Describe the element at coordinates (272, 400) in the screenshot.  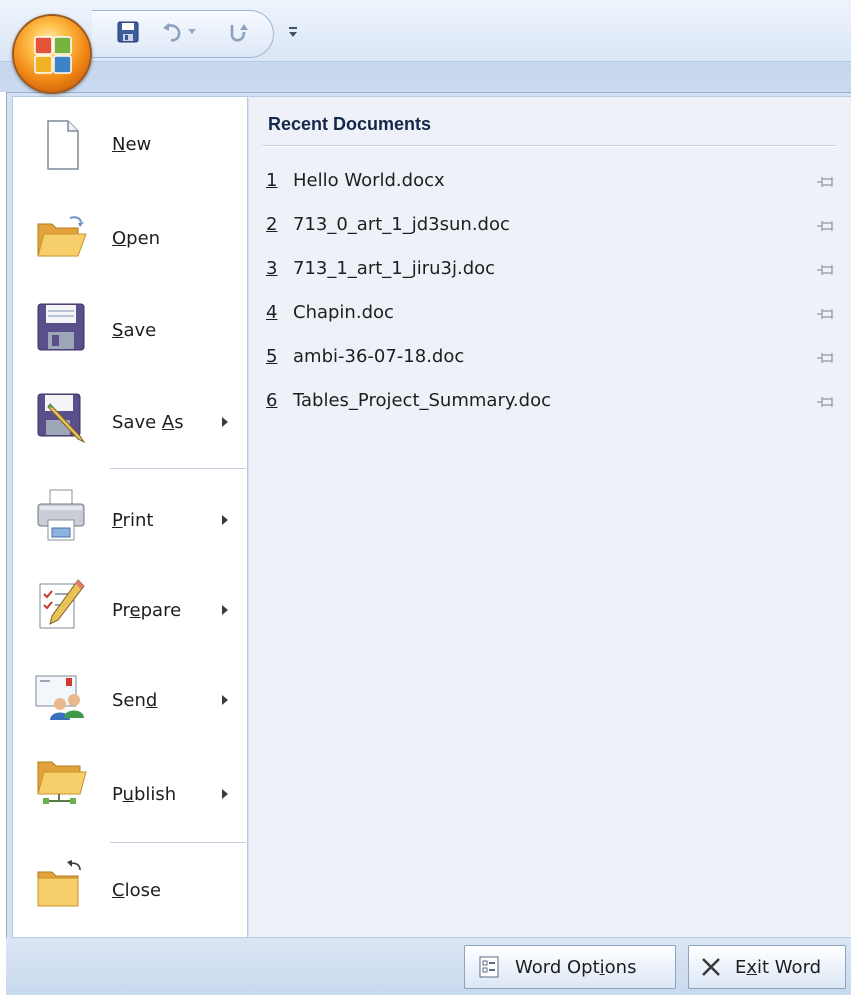
I see `recent-document-number: 6` at that location.